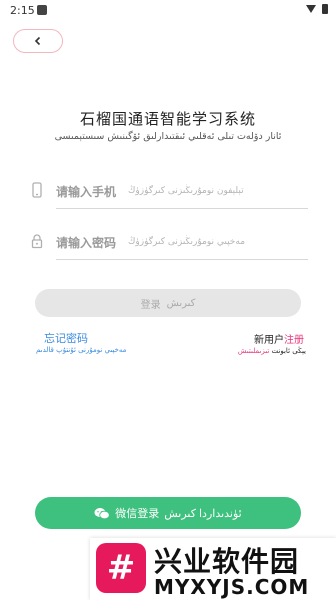 The image size is (336, 600). What do you see at coordinates (187, 242) in the screenshot?
I see `password-placeholder-ug: مەخپىي نومۇرىڭىزنى كىرگۈزۈڭ` at bounding box center [187, 242].